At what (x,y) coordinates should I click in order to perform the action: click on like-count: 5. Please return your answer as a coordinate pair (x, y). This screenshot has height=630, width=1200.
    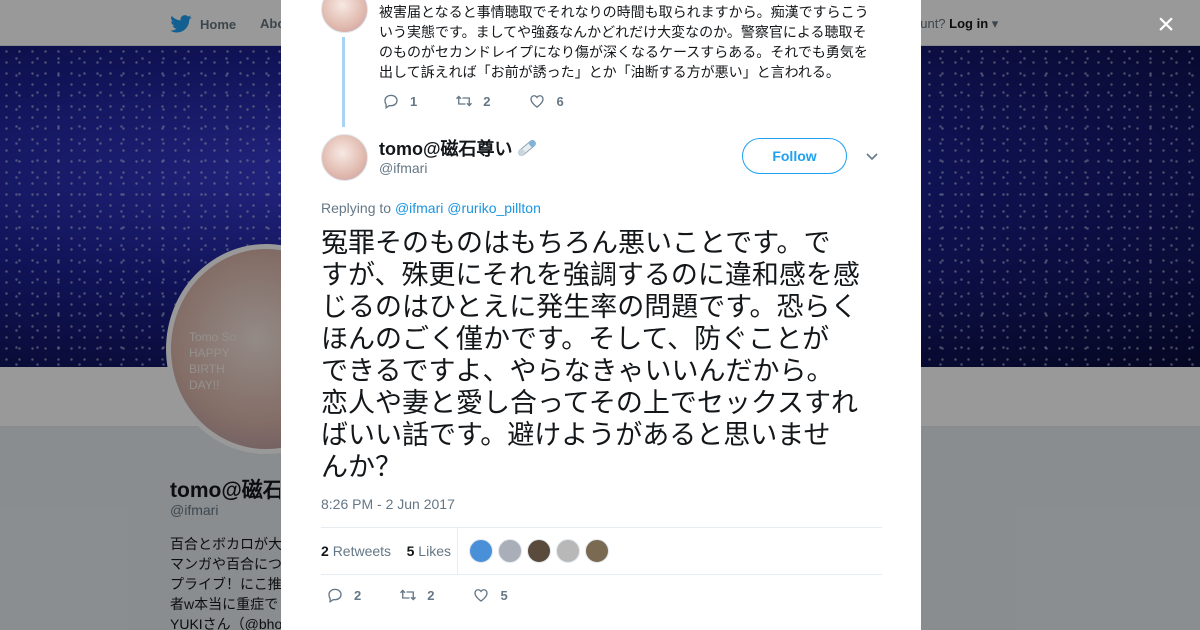
    Looking at the image, I should click on (504, 595).